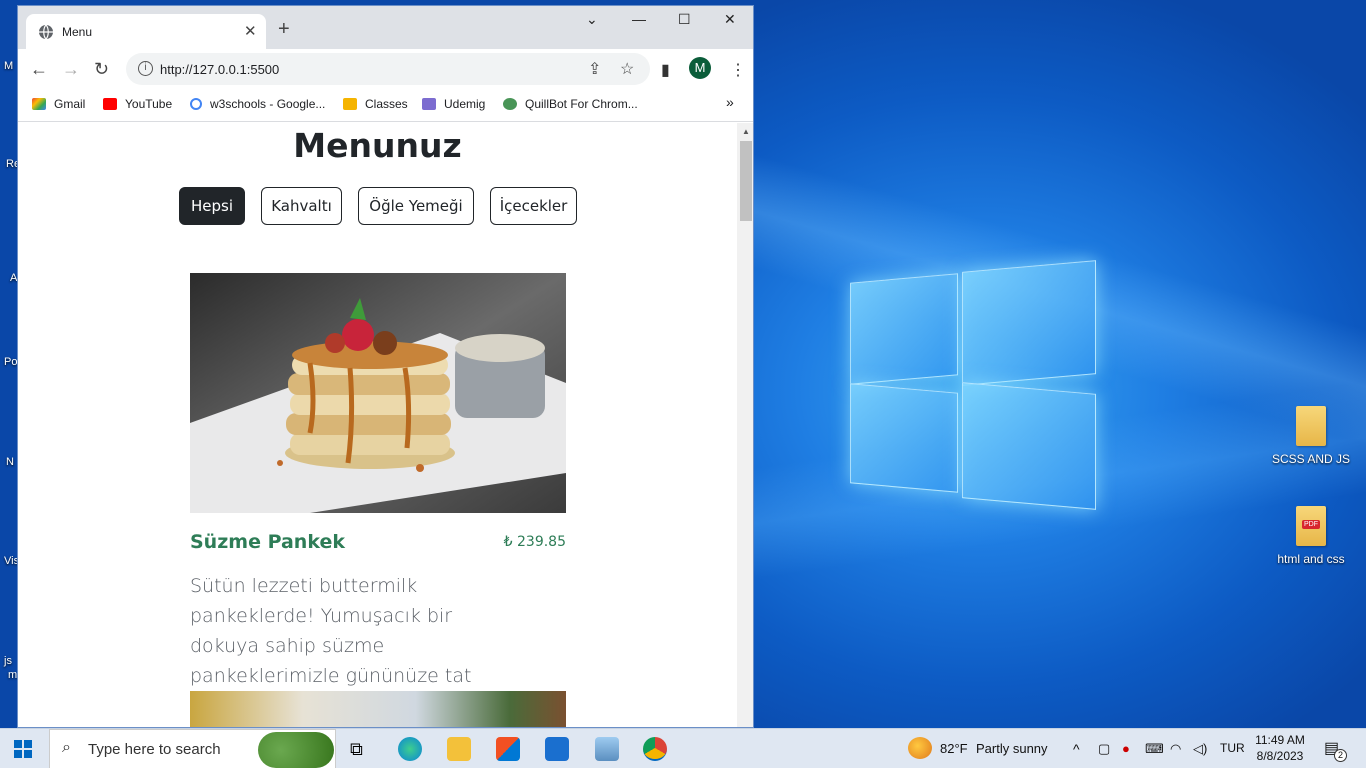 The height and width of the screenshot is (768, 1366). What do you see at coordinates (416, 206) in the screenshot?
I see `filter-ogle-yemegi-button: Öğle Yemeği` at bounding box center [416, 206].